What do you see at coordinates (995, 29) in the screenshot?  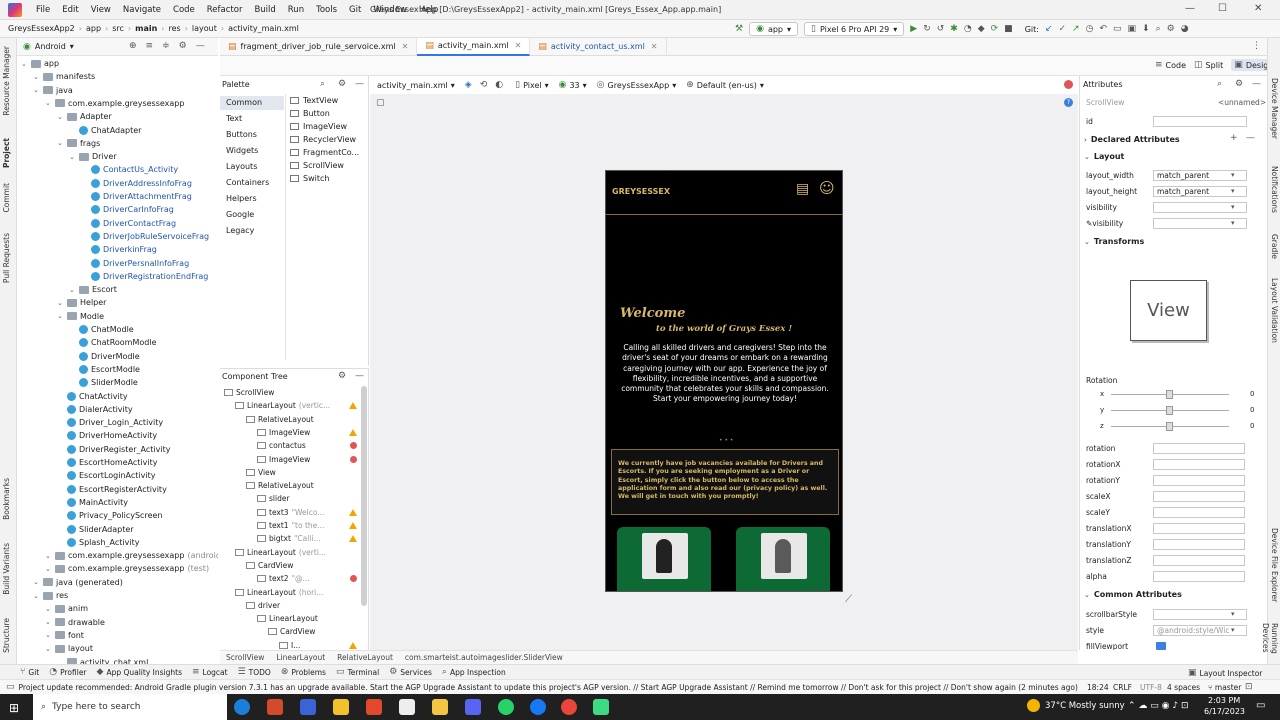 I see `sync-icon: ⟳` at bounding box center [995, 29].